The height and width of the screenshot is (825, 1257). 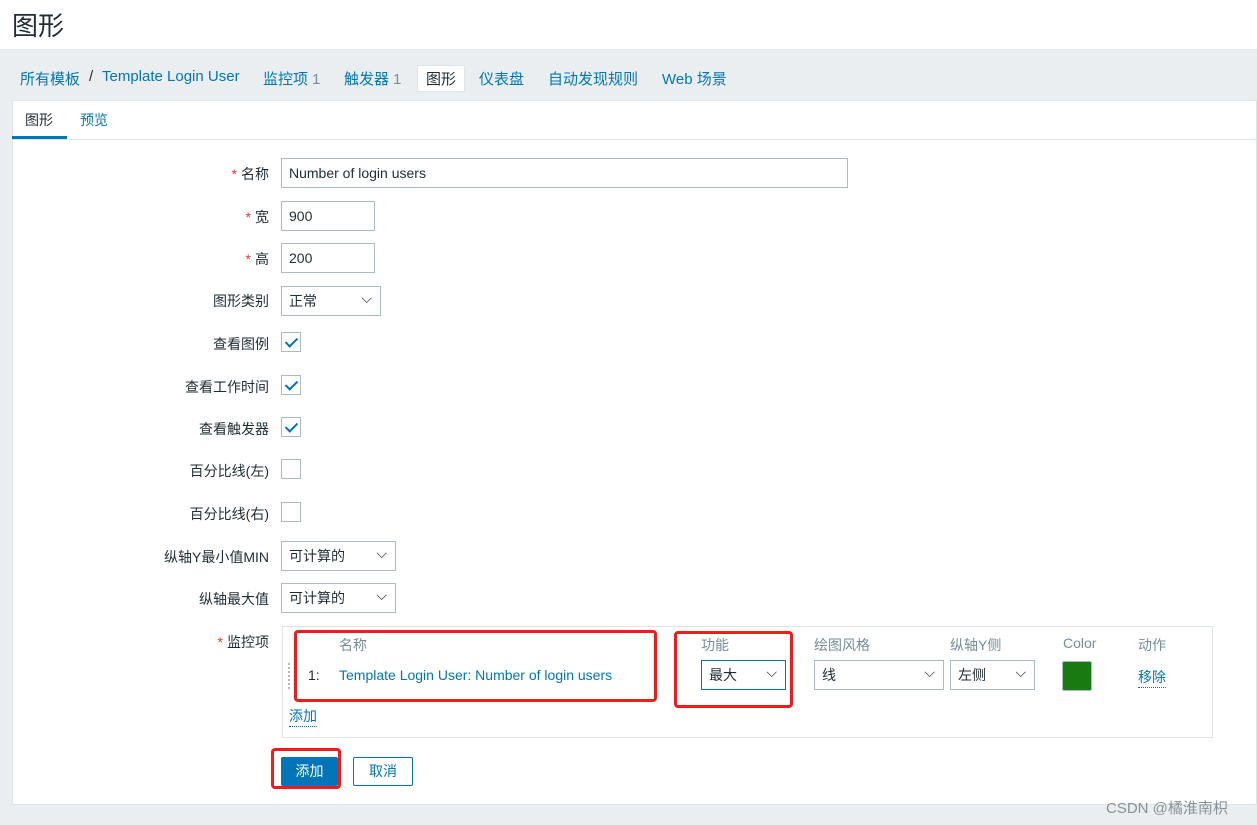 I want to click on draw-style-select: 线, so click(x=879, y=674).